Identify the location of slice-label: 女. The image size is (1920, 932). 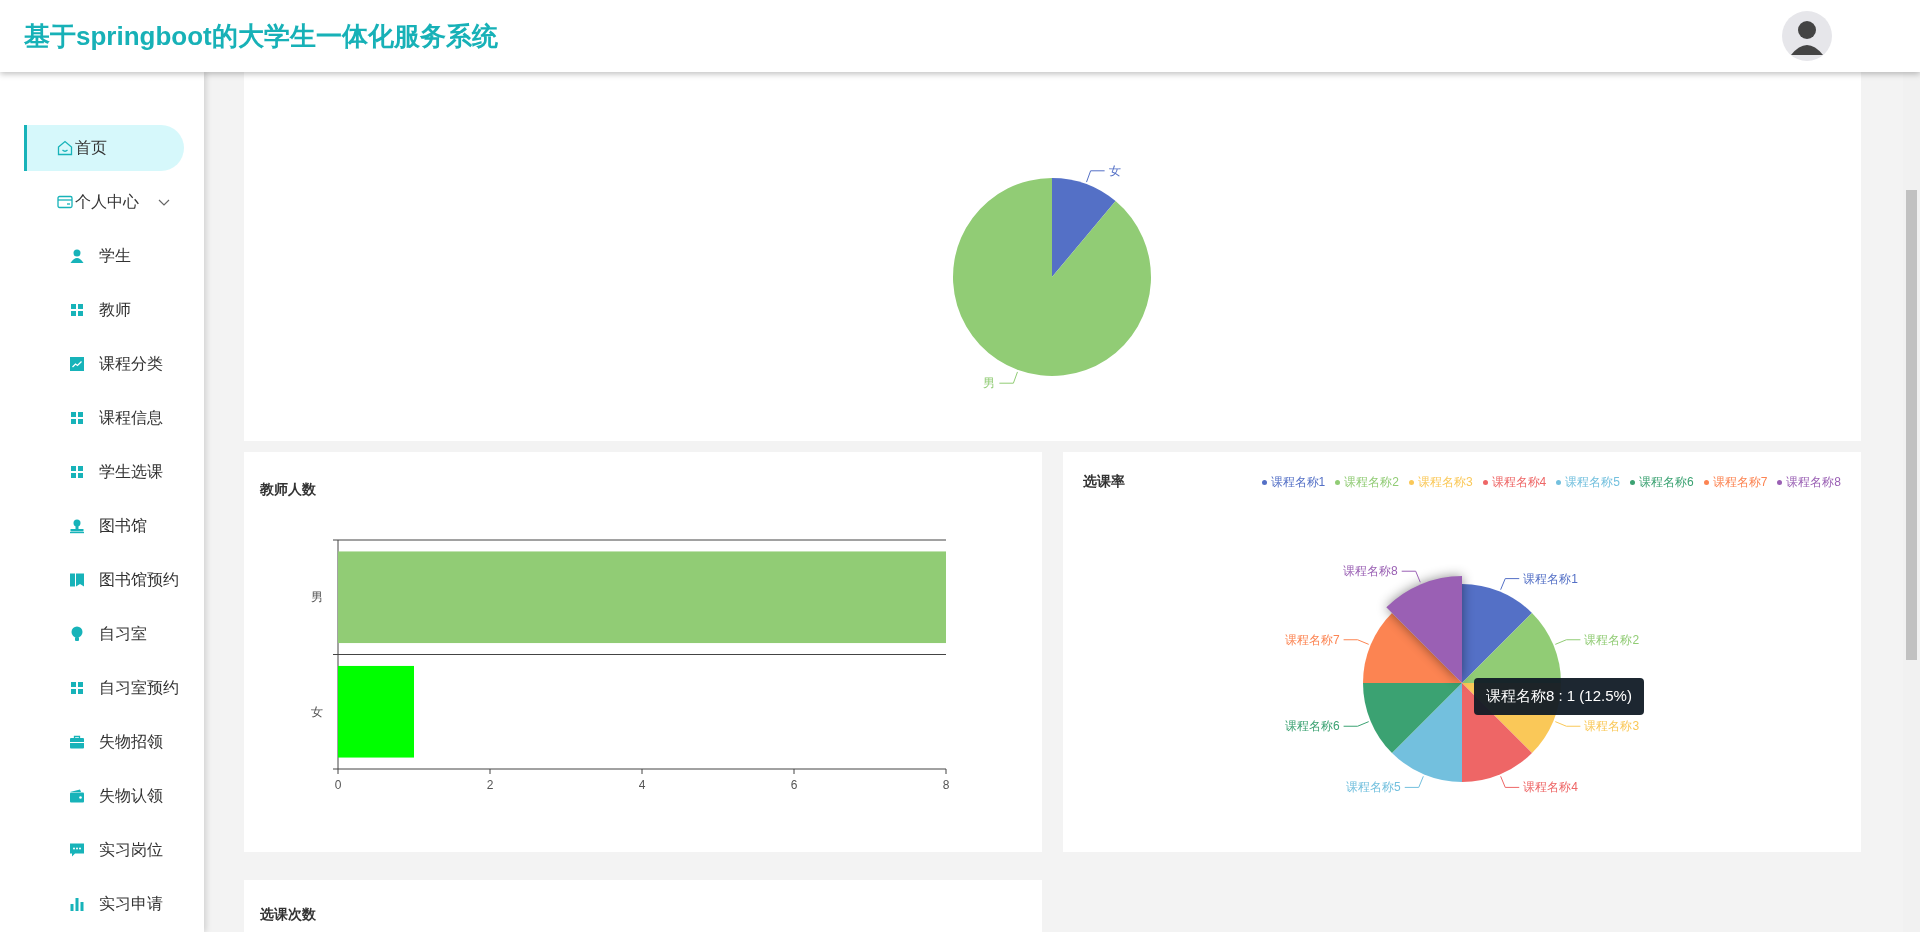
(1114, 170).